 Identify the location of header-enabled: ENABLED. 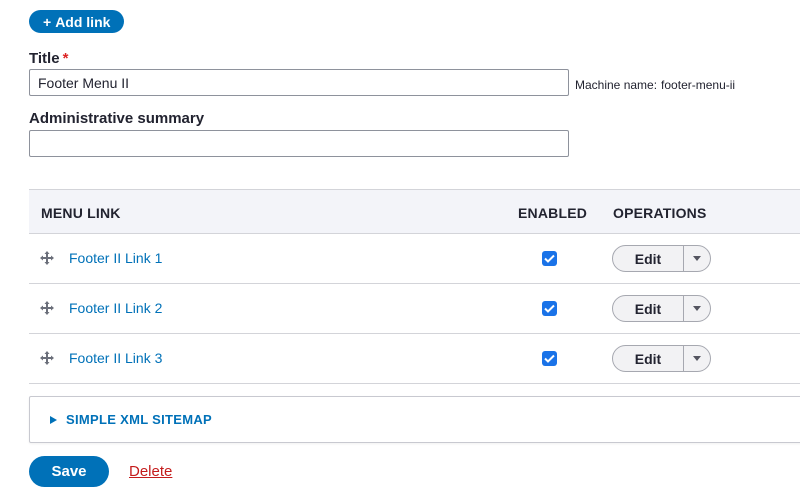
(553, 213).